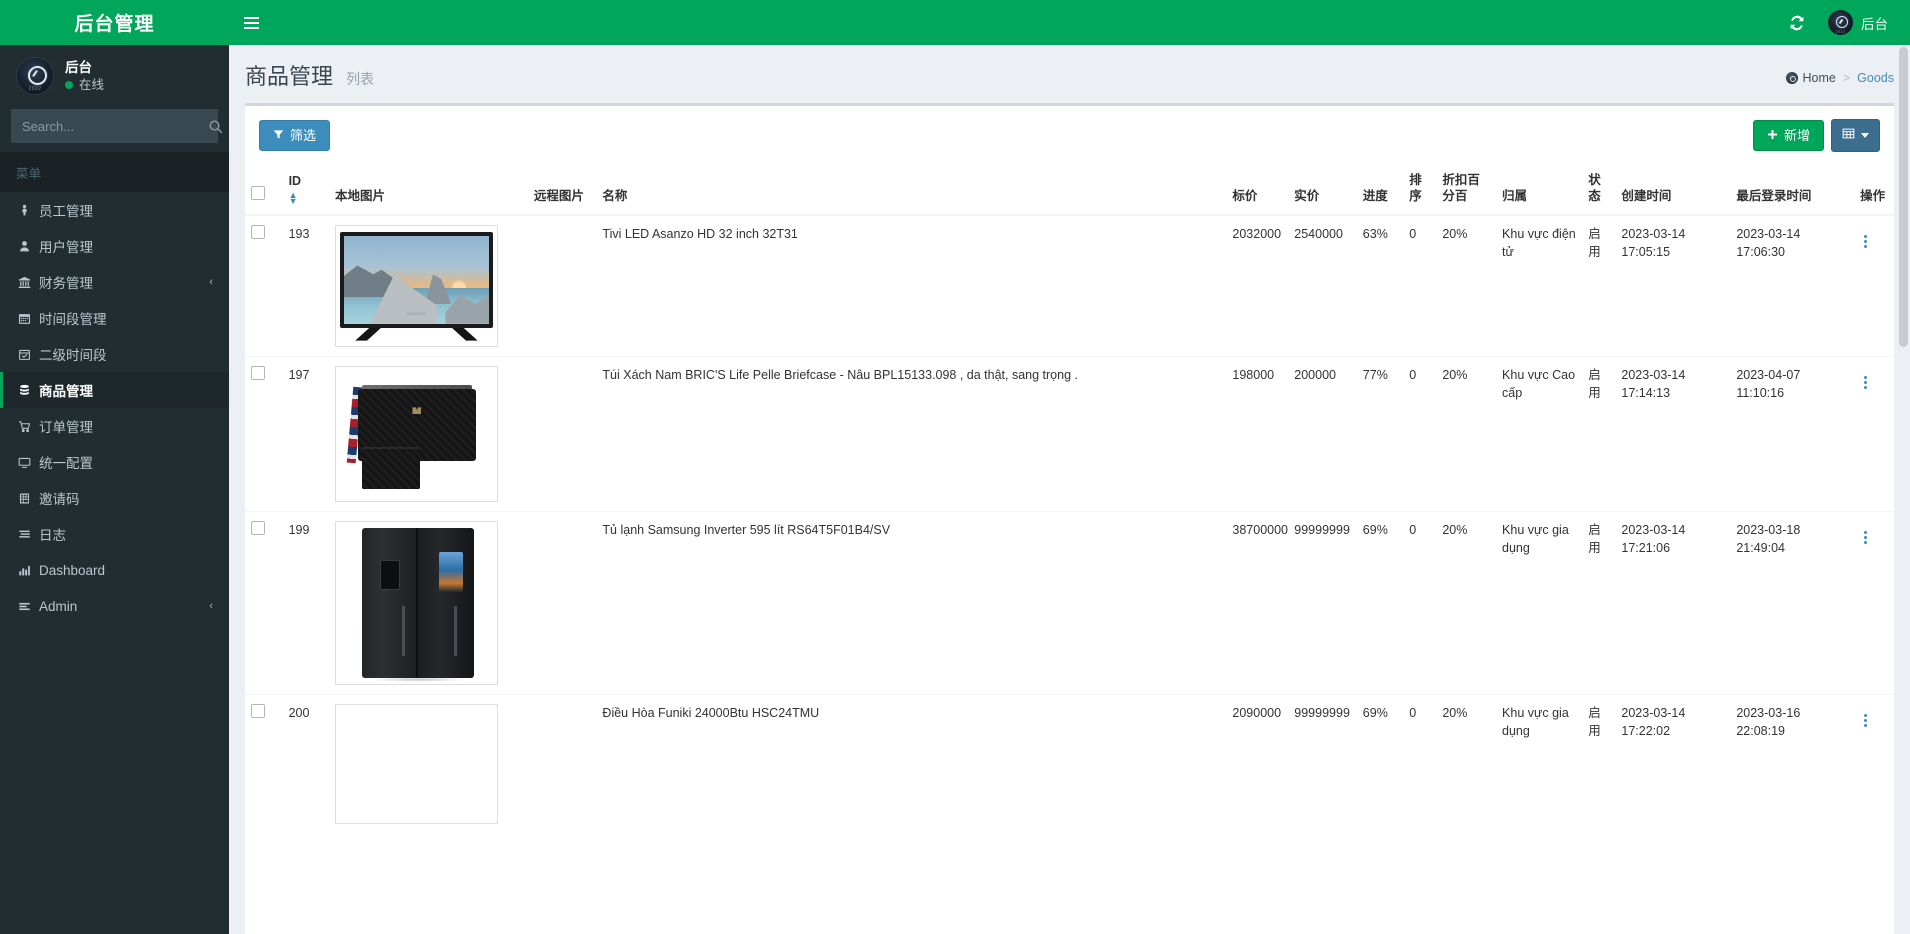  Describe the element at coordinates (1539, 189) in the screenshot. I see `th-owner: 归属` at that location.